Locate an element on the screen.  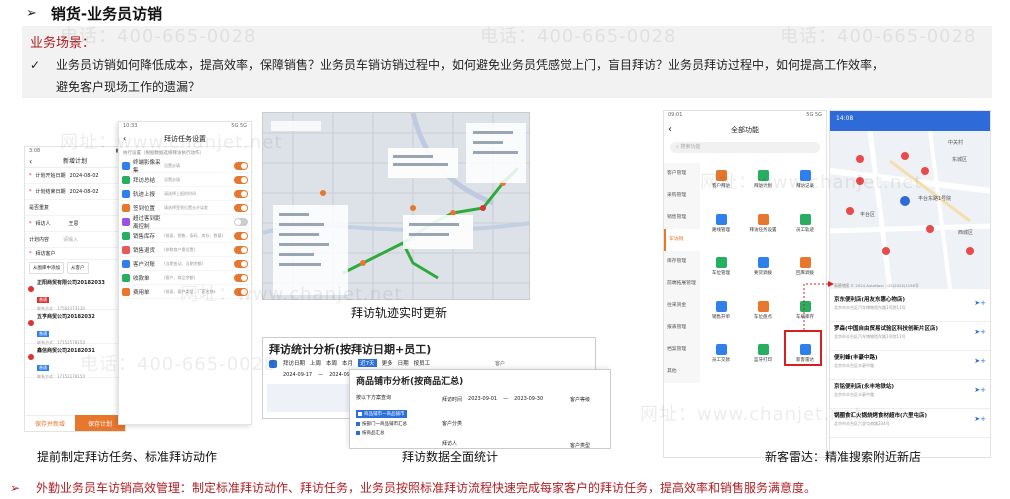
form-row: * 计划结束日期 2024-08-02 is located at coordinates (75, 192).